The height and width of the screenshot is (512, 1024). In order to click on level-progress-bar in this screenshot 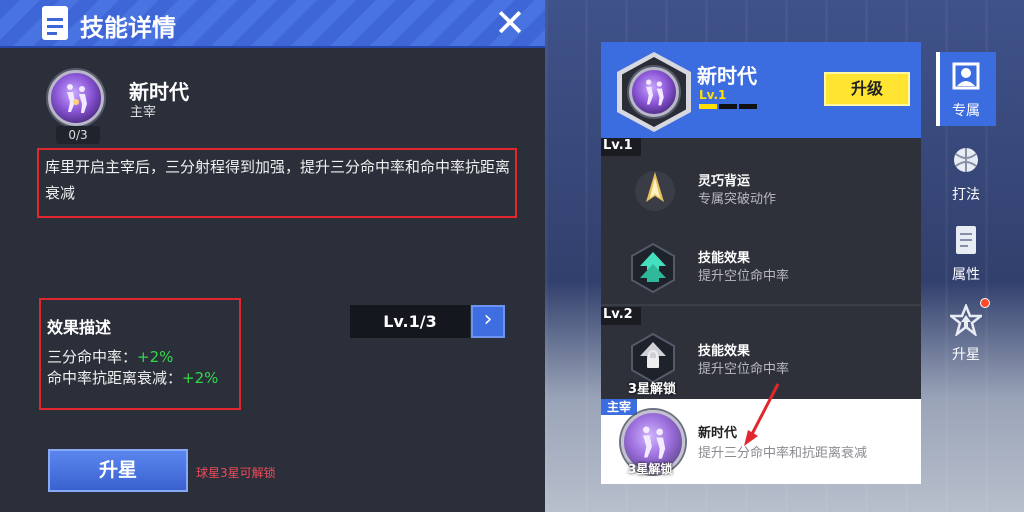, I will do `click(729, 106)`.